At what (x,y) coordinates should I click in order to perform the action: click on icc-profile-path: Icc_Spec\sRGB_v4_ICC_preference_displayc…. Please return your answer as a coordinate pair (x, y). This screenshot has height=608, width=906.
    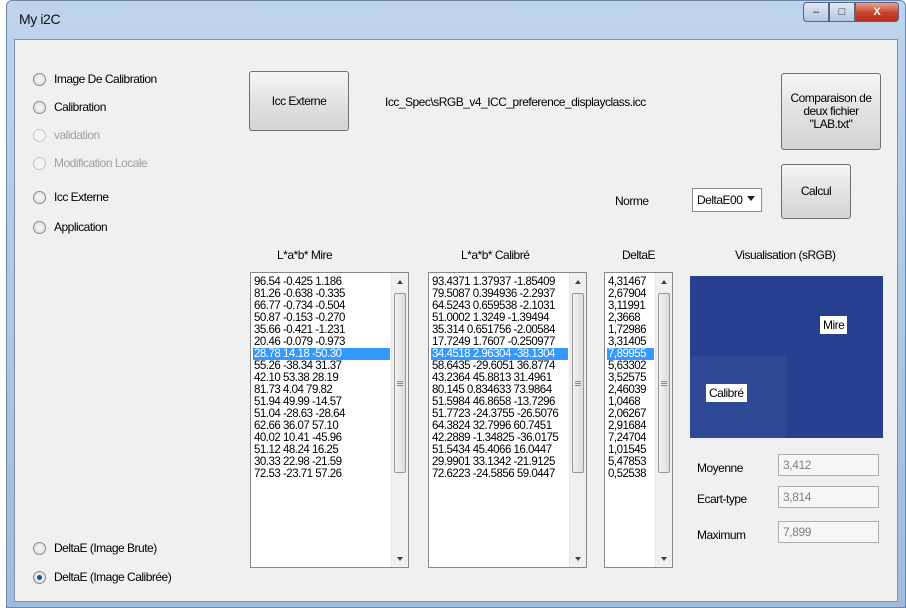
    Looking at the image, I should click on (515, 102).